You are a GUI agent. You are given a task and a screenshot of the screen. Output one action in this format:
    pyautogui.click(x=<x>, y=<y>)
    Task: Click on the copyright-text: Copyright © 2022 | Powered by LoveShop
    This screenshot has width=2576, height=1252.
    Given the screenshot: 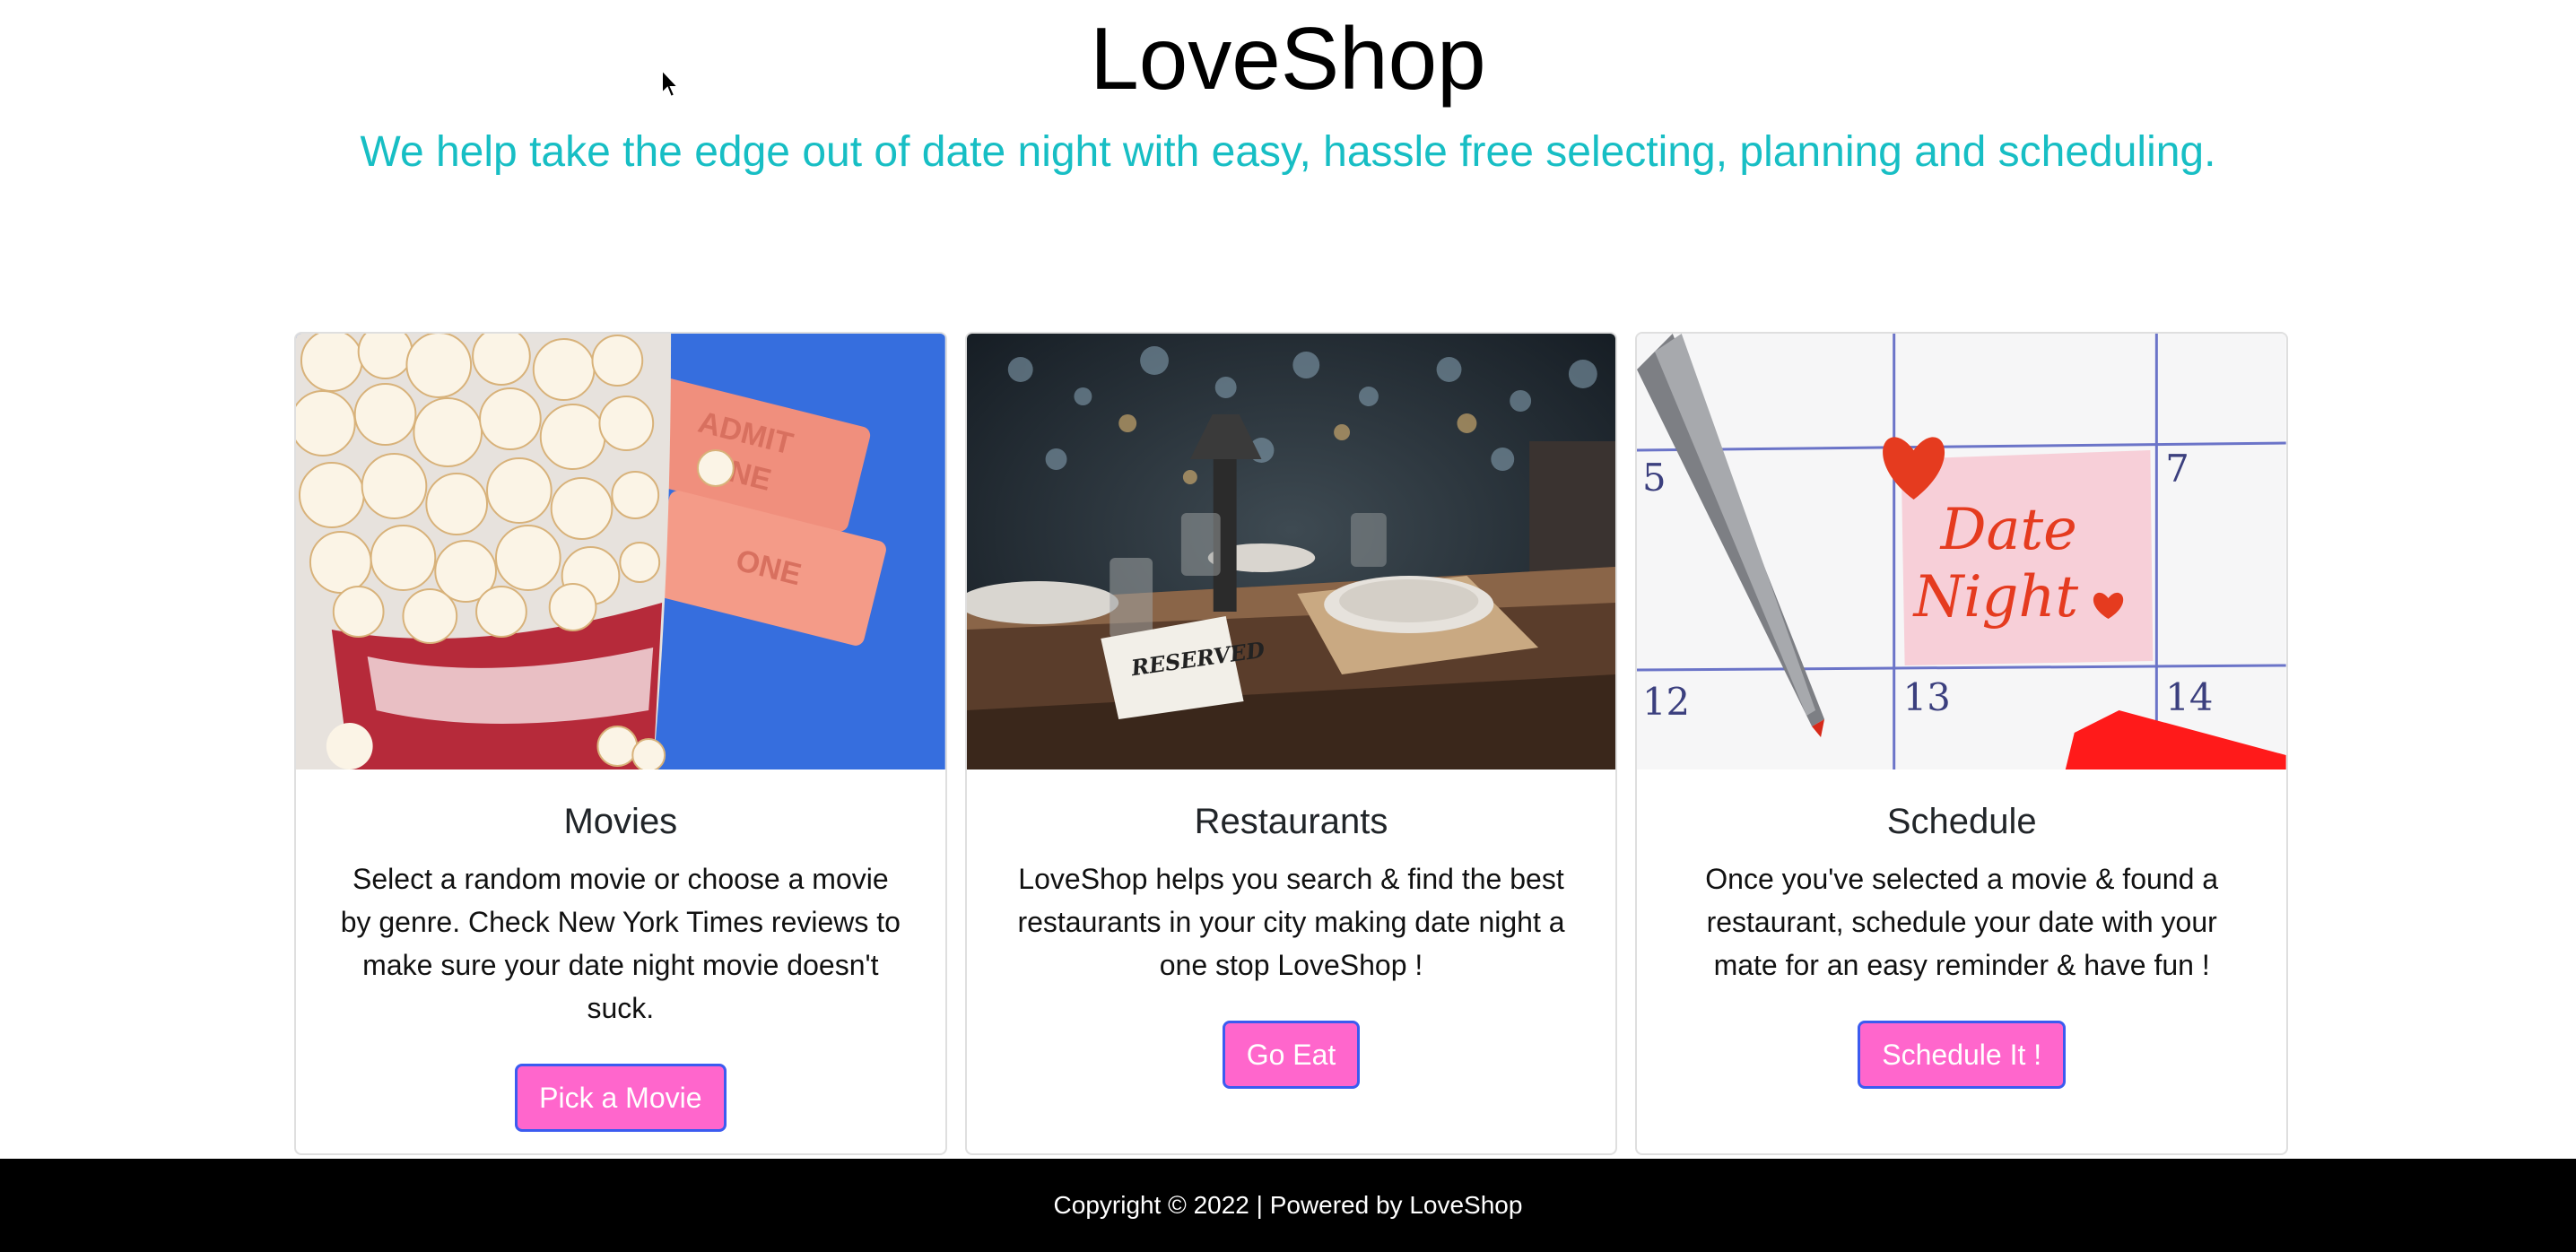 What is the action you would take?
    pyautogui.click(x=1288, y=1205)
    